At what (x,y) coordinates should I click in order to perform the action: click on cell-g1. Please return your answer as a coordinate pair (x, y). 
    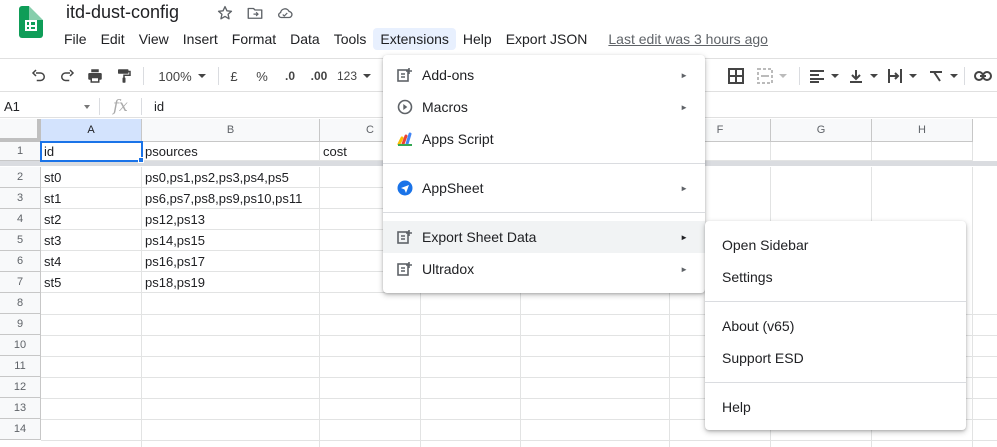
    Looking at the image, I should click on (821, 151).